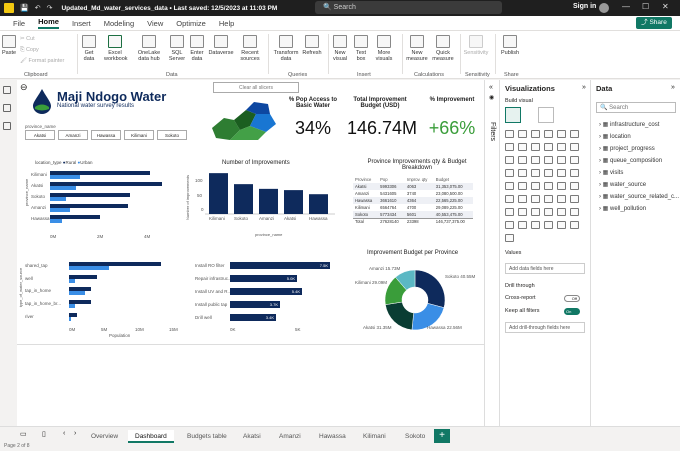 The image size is (680, 451). What do you see at coordinates (116, 48) in the screenshot?
I see `excel-button: Excel workbook` at bounding box center [116, 48].